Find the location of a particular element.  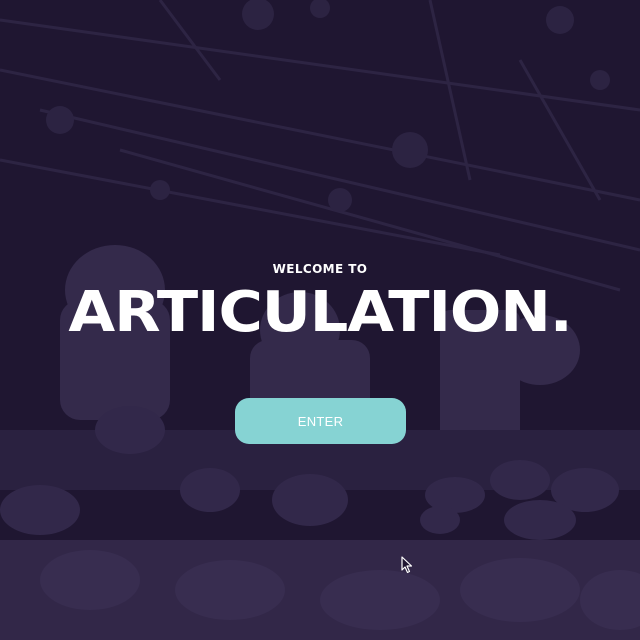

welcome-label: WELCOME TO is located at coordinates (320, 269).